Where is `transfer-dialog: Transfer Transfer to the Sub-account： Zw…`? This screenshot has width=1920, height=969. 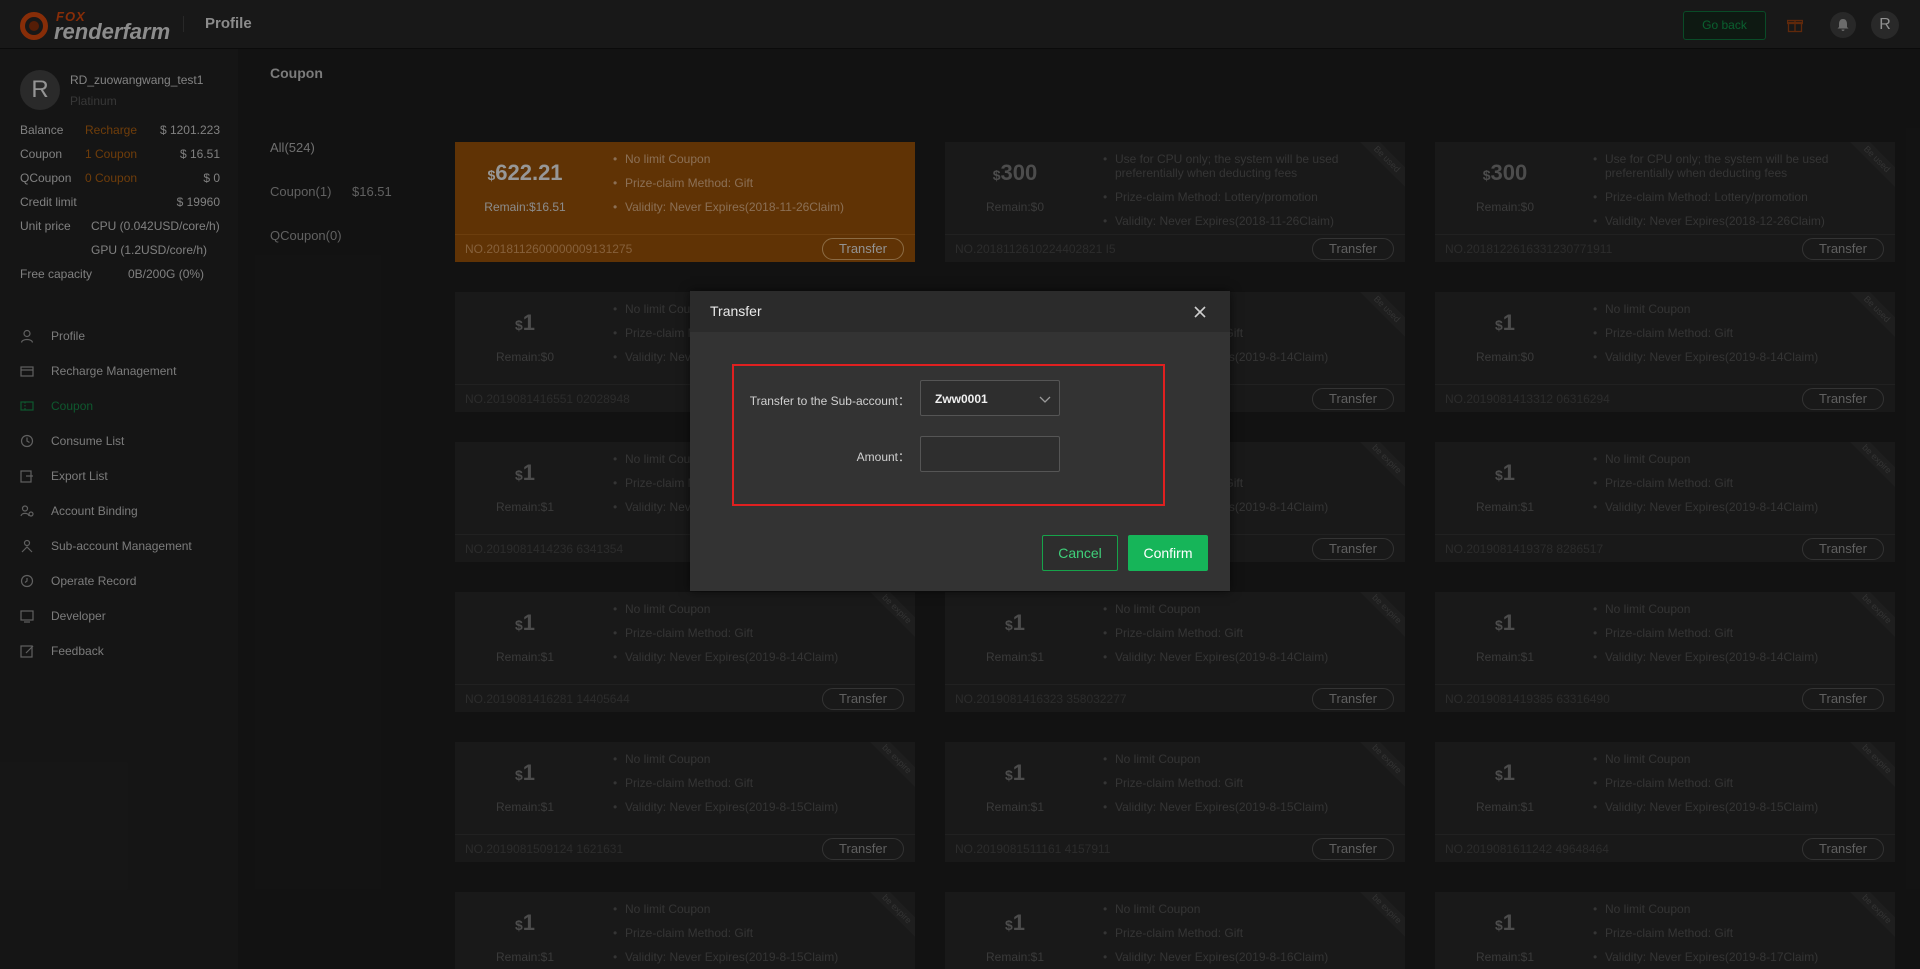
transfer-dialog: Transfer Transfer to the Sub-account： Zw… is located at coordinates (960, 441).